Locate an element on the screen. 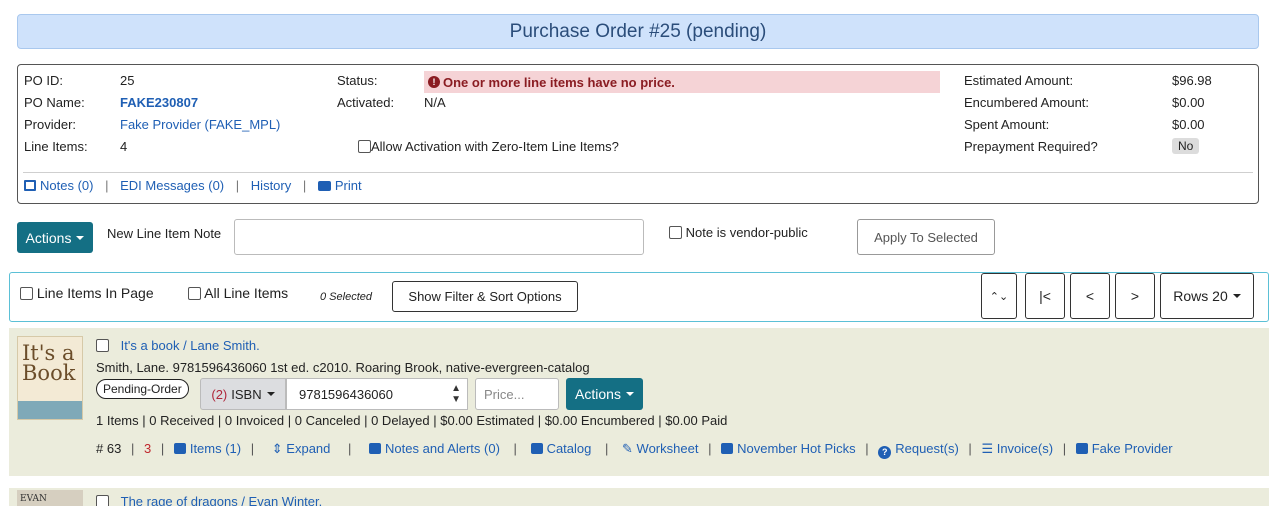 This screenshot has width=1278, height=506. hot-picks-link: November Hot Picks is located at coordinates (796, 448).